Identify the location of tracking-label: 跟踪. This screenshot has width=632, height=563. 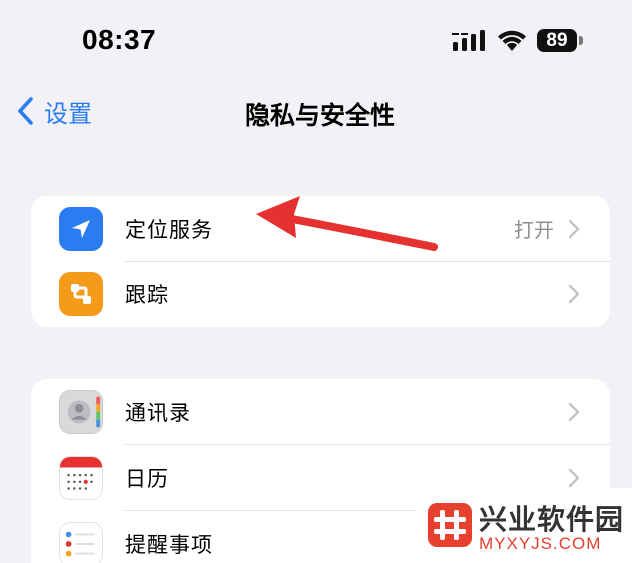
(147, 295).